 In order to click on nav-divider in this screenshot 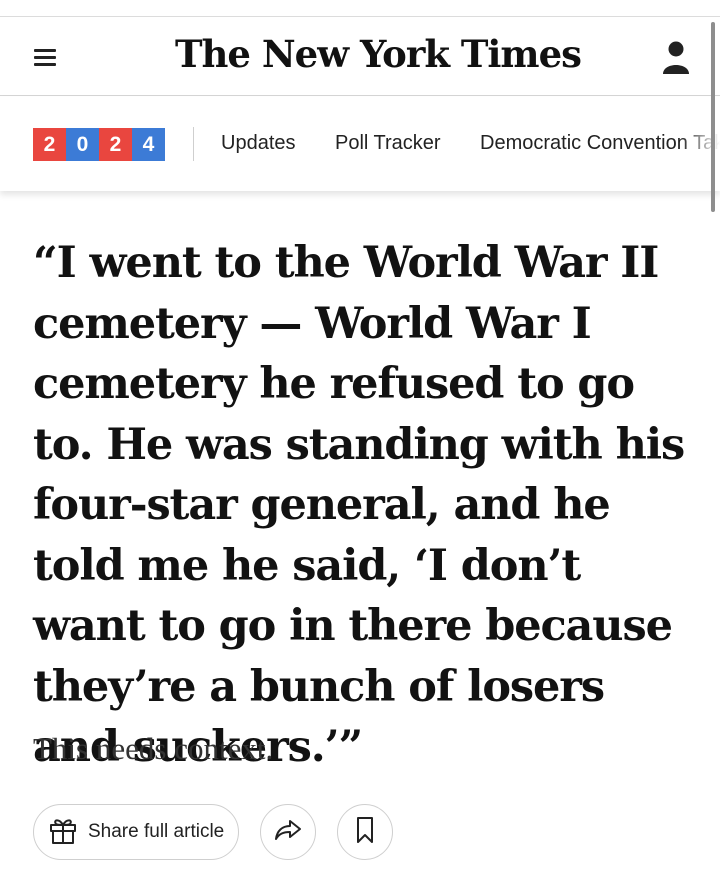, I will do `click(193, 144)`.